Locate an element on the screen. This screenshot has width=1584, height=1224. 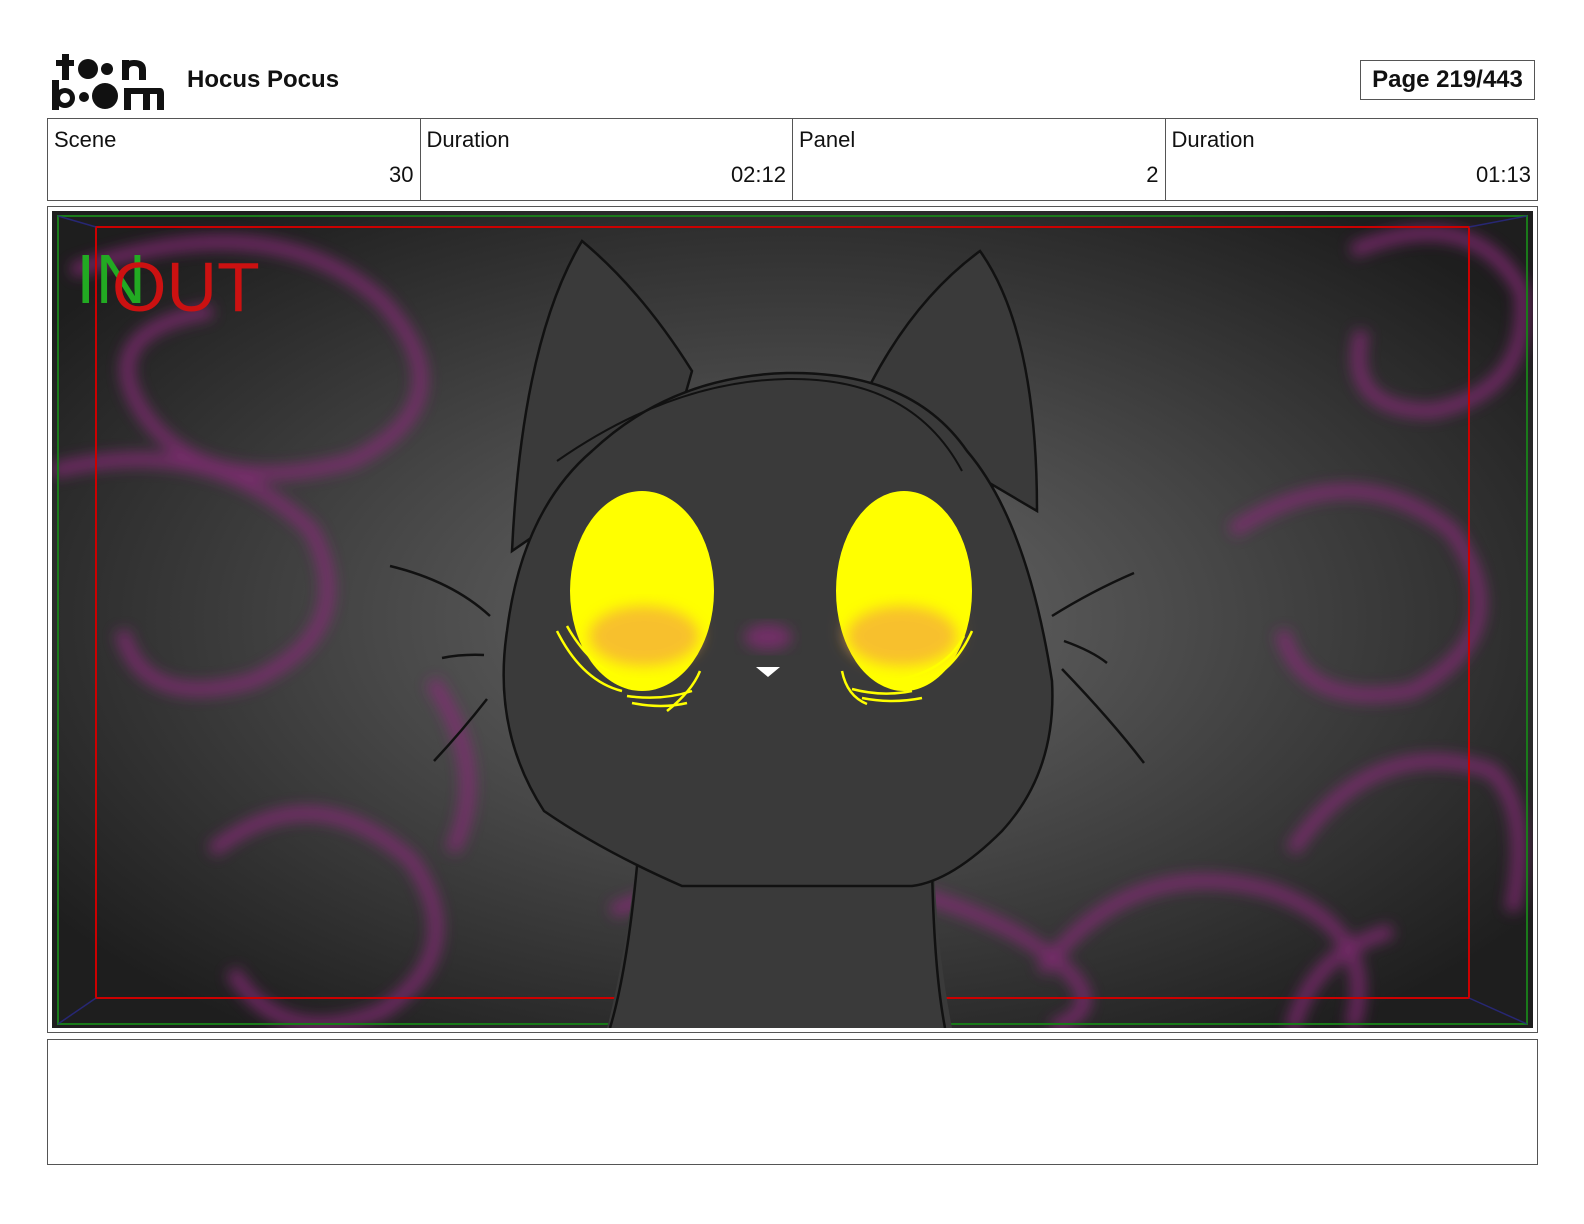
panel-label: Panel is located at coordinates (827, 139).